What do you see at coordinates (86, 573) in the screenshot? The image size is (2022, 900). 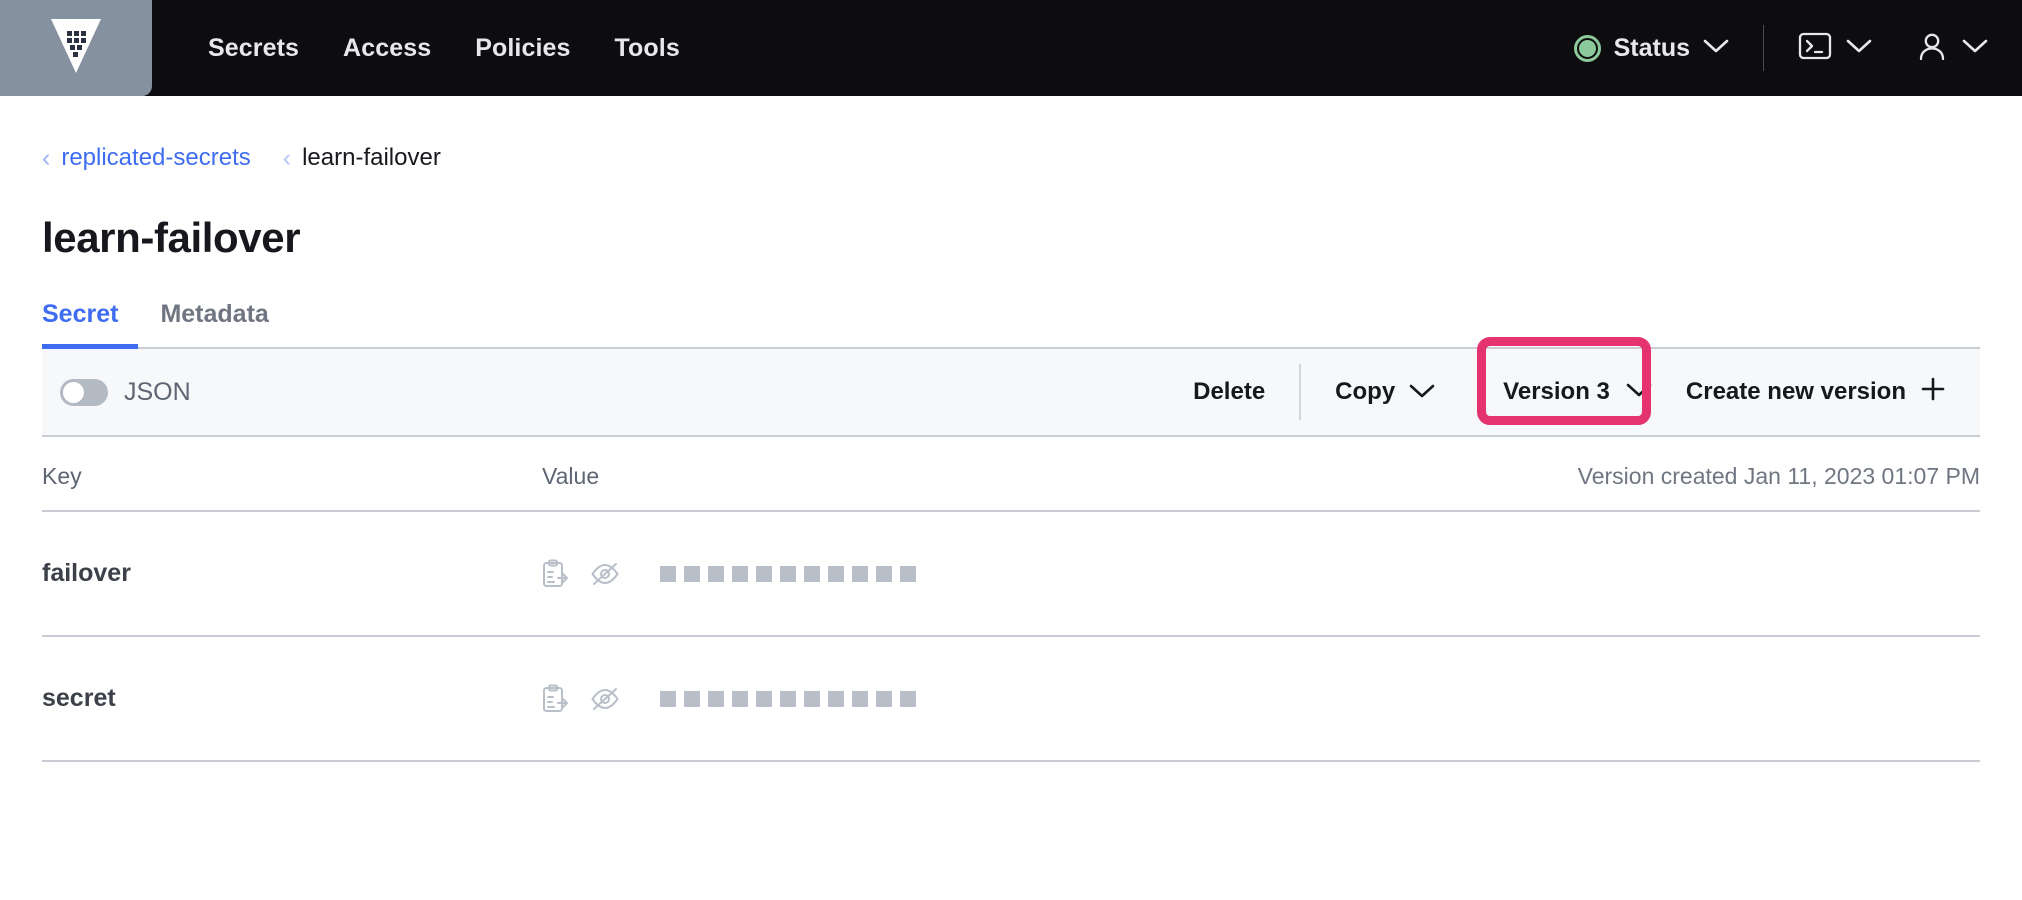 I see `secret-key-name: failover` at bounding box center [86, 573].